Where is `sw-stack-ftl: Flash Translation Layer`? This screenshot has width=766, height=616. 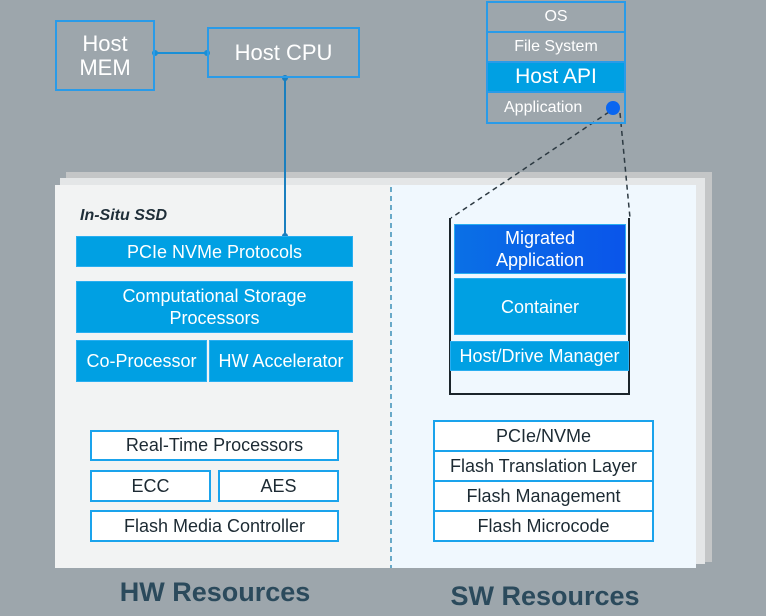 sw-stack-ftl: Flash Translation Layer is located at coordinates (543, 466).